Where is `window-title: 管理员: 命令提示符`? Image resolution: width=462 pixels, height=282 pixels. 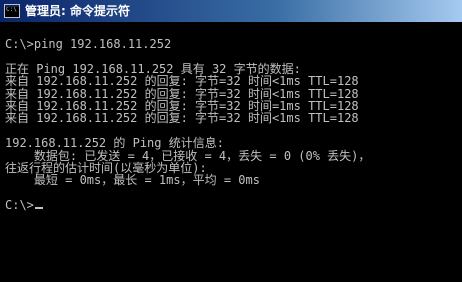
window-title: 管理员: 命令提示符 is located at coordinates (77, 11).